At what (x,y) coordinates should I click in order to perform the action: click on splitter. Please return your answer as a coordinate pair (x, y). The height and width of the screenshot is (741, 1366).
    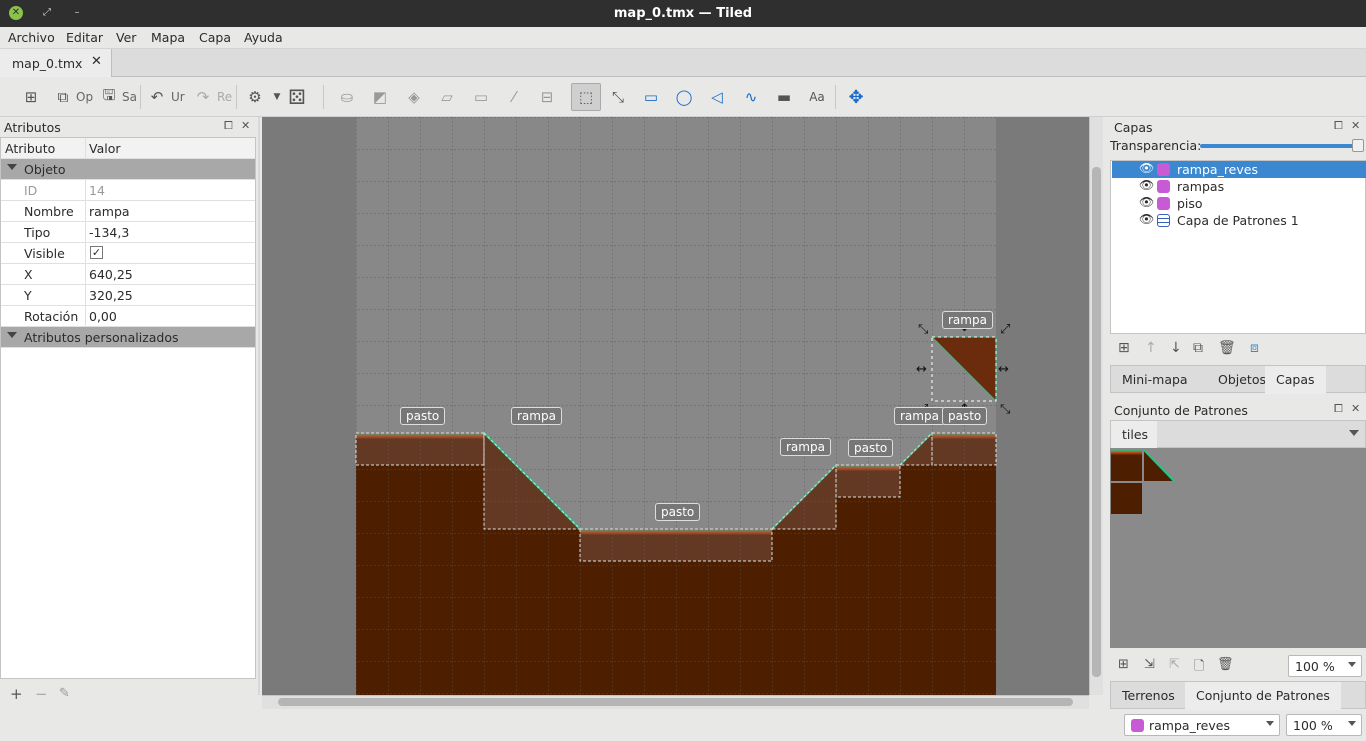
    Looking at the image, I should click on (259, 406).